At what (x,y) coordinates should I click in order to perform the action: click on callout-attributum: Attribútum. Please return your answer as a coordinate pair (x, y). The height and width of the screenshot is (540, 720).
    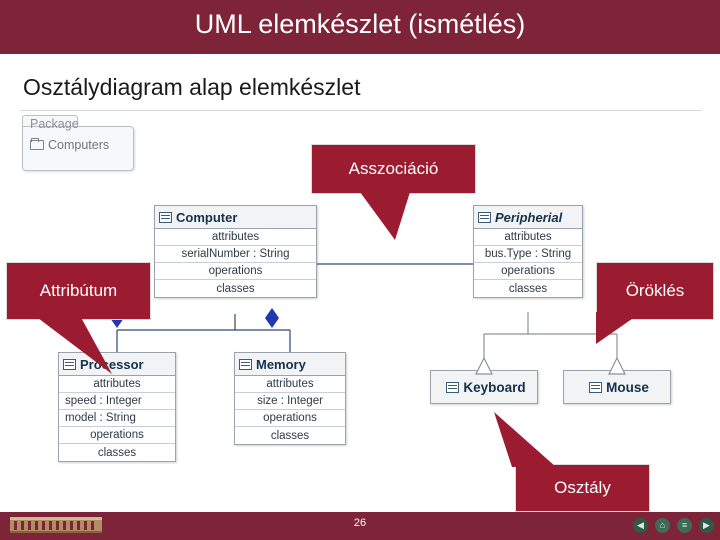
    Looking at the image, I should click on (78, 291).